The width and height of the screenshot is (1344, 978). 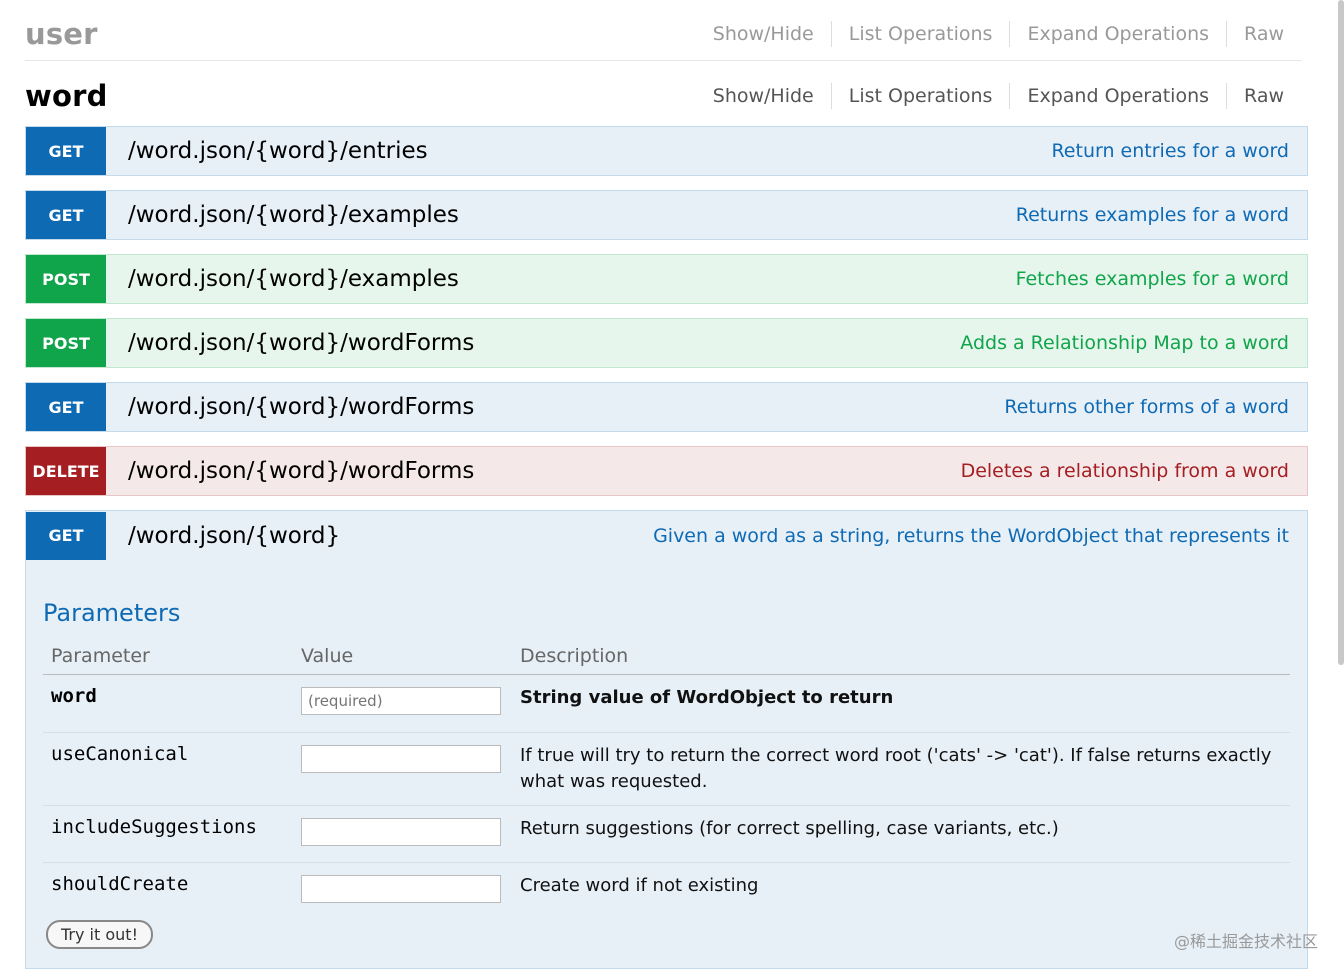 What do you see at coordinates (1245, 941) in the screenshot?
I see `watermark: @稀土掘金技术社区` at bounding box center [1245, 941].